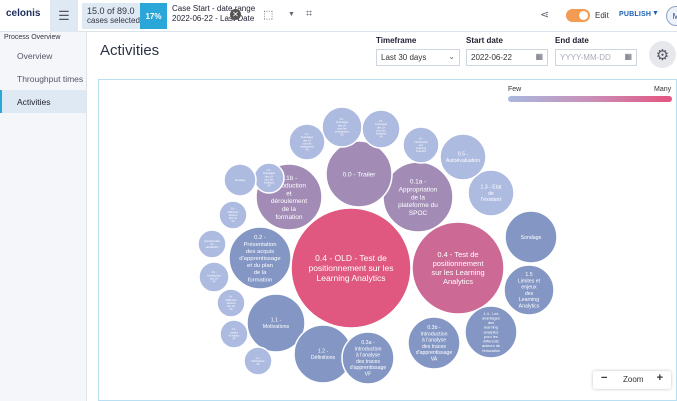 The image size is (677, 401). Describe the element at coordinates (269, 178) in the screenshot. I see `activity-bubble: 1.4 -Avantages des LA pour les étudiants VF` at that location.